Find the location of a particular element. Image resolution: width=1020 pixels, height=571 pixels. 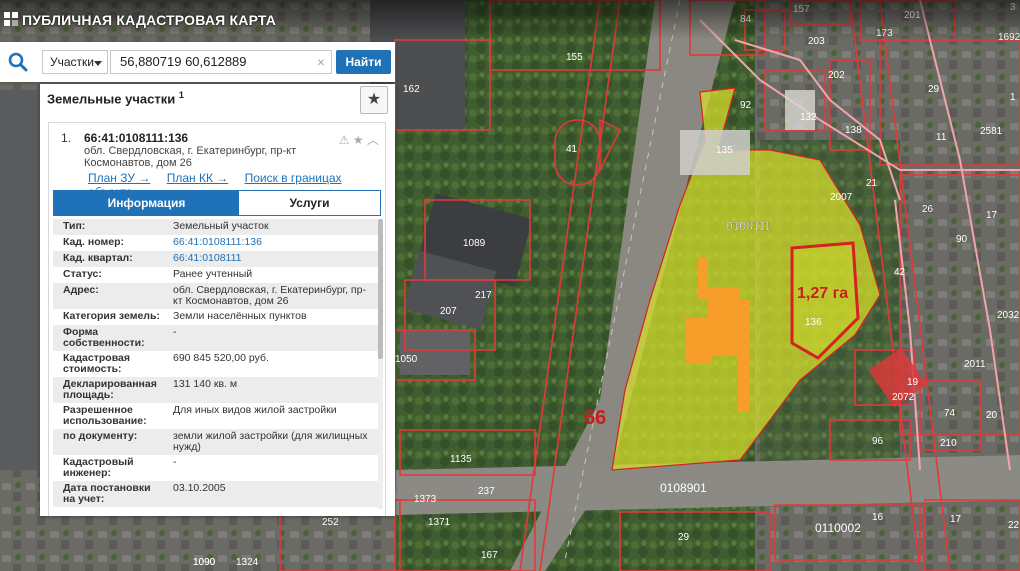

plot-number-label: 74 is located at coordinates (950, 413).